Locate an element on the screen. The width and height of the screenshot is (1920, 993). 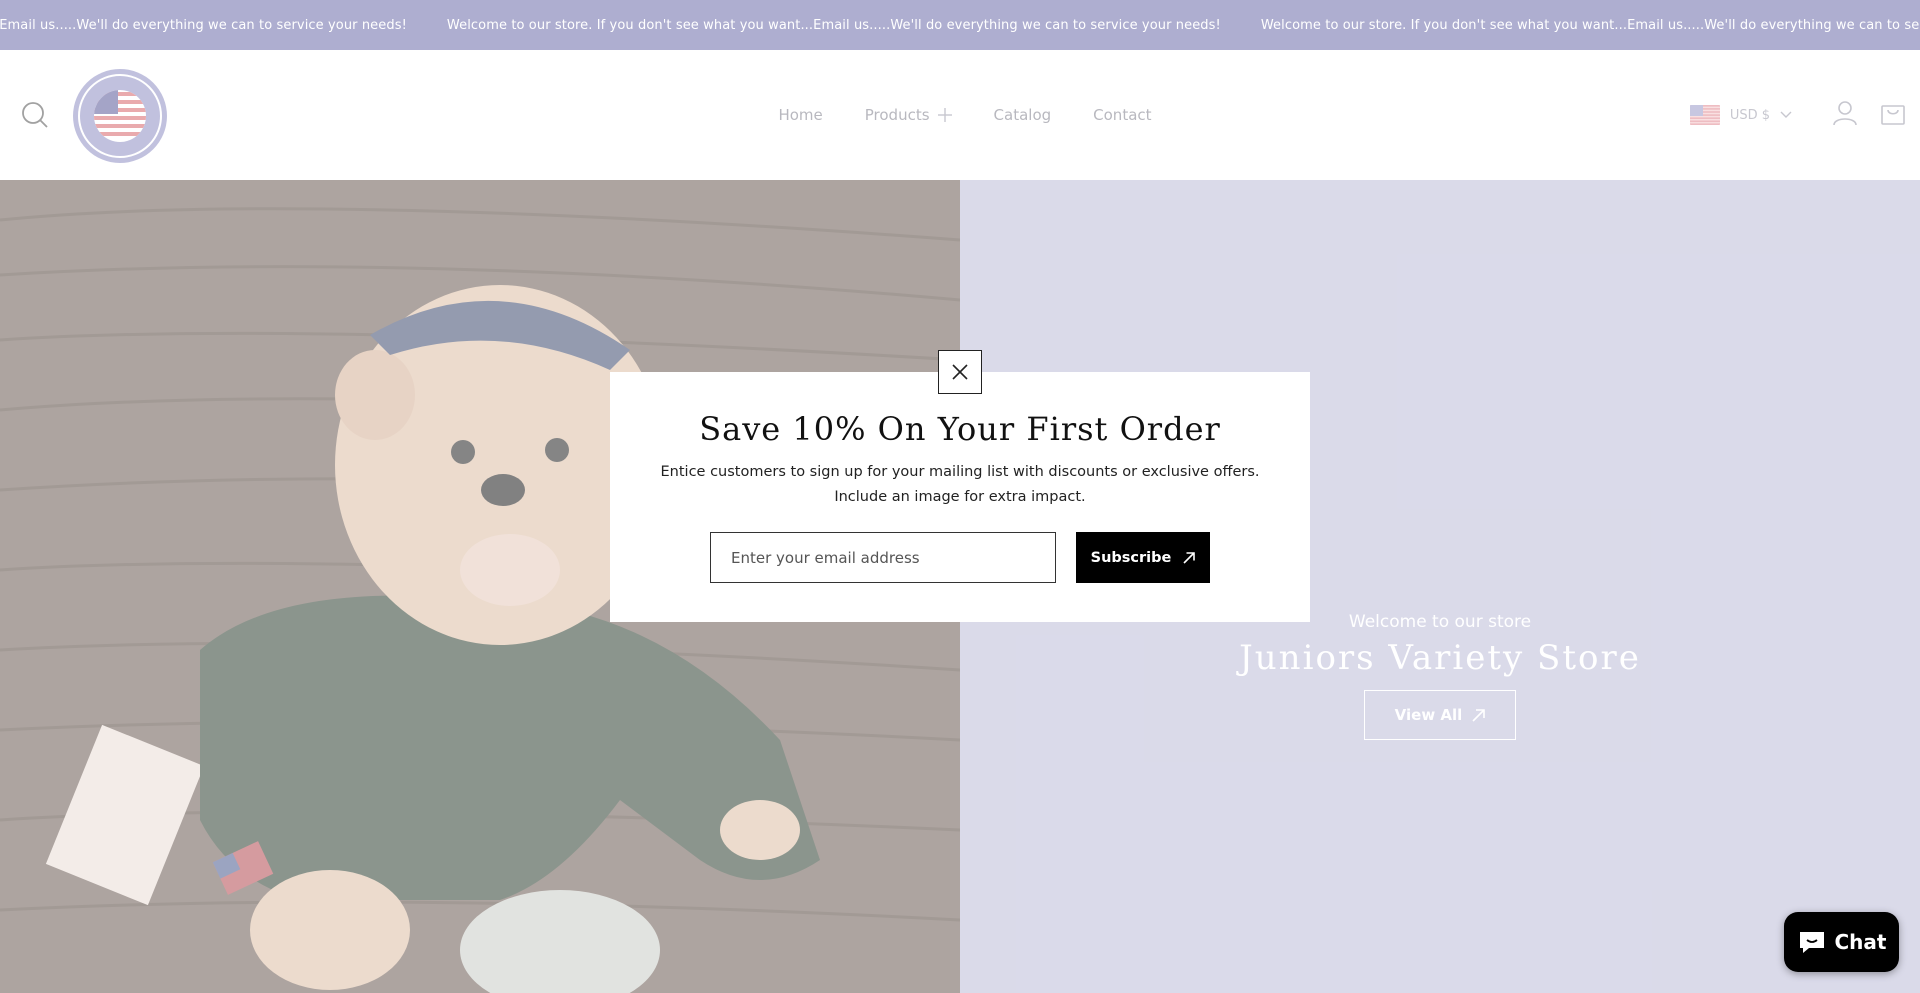
subscribe-label: Subscribe is located at coordinates (1131, 557).